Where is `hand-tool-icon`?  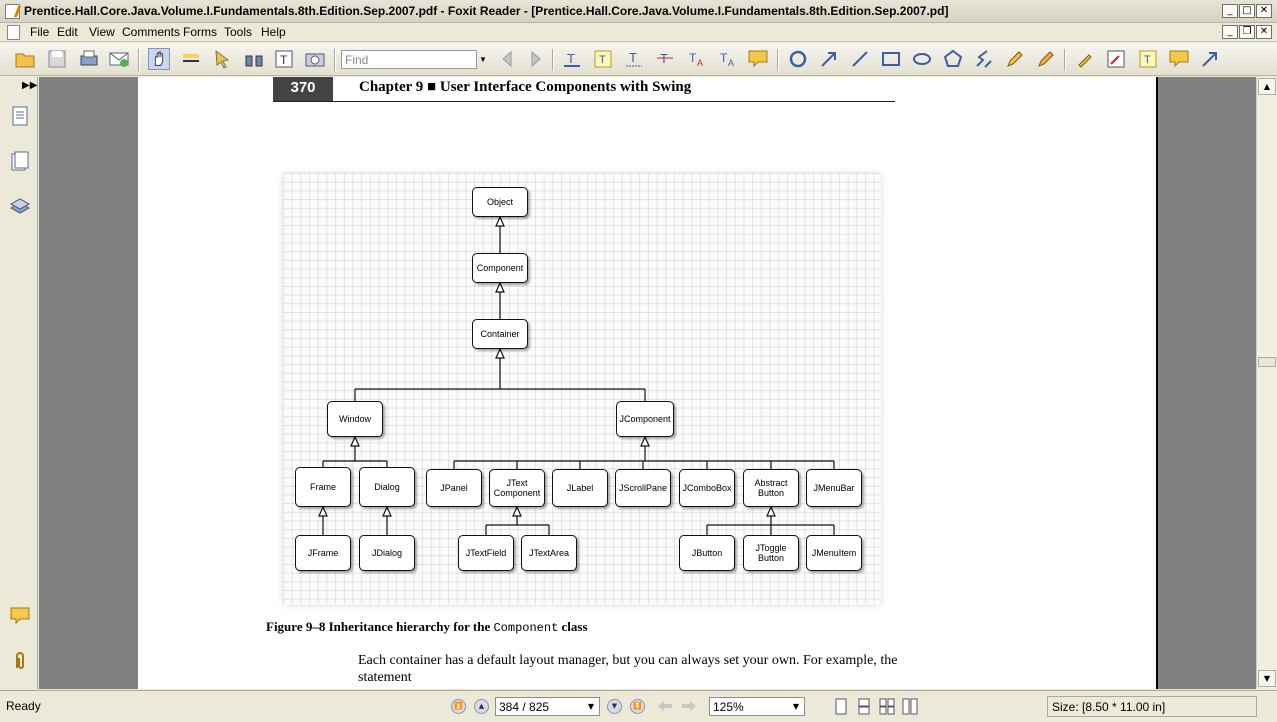
hand-tool-icon is located at coordinates (159, 59).